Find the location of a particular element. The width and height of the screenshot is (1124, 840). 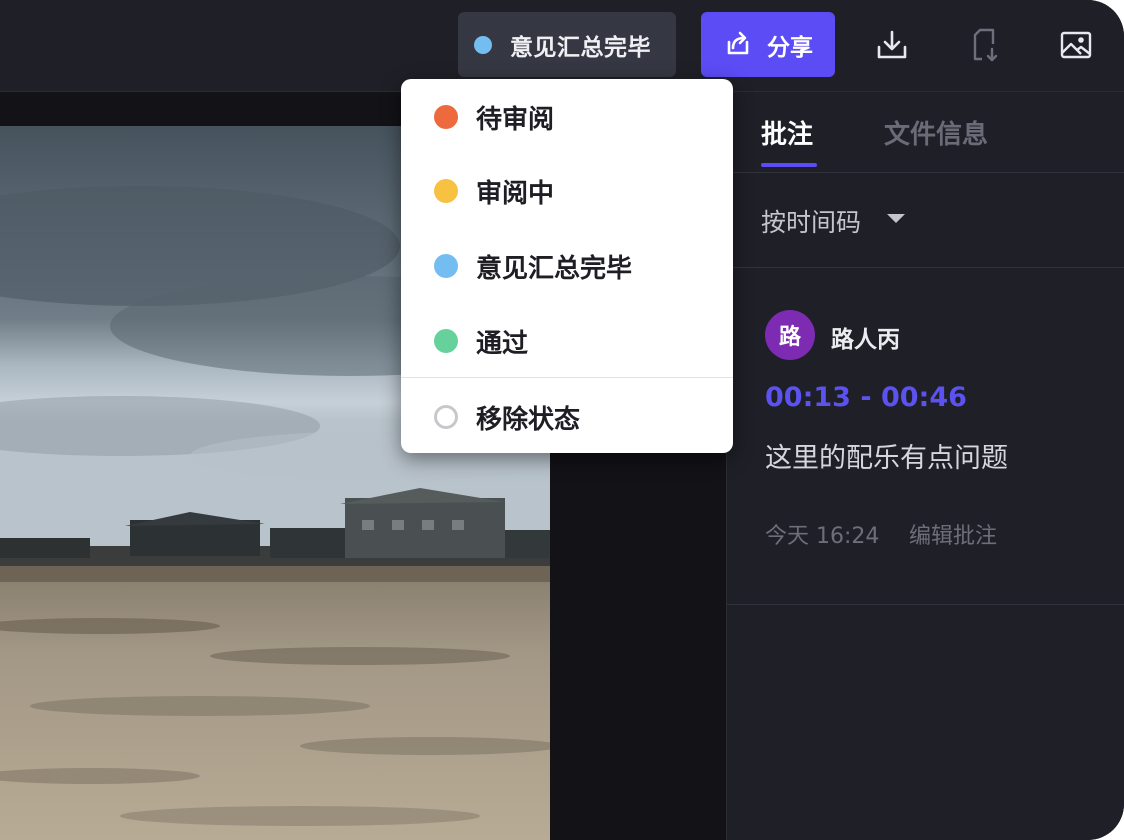

tab-annotations: 批注 is located at coordinates (787, 132).